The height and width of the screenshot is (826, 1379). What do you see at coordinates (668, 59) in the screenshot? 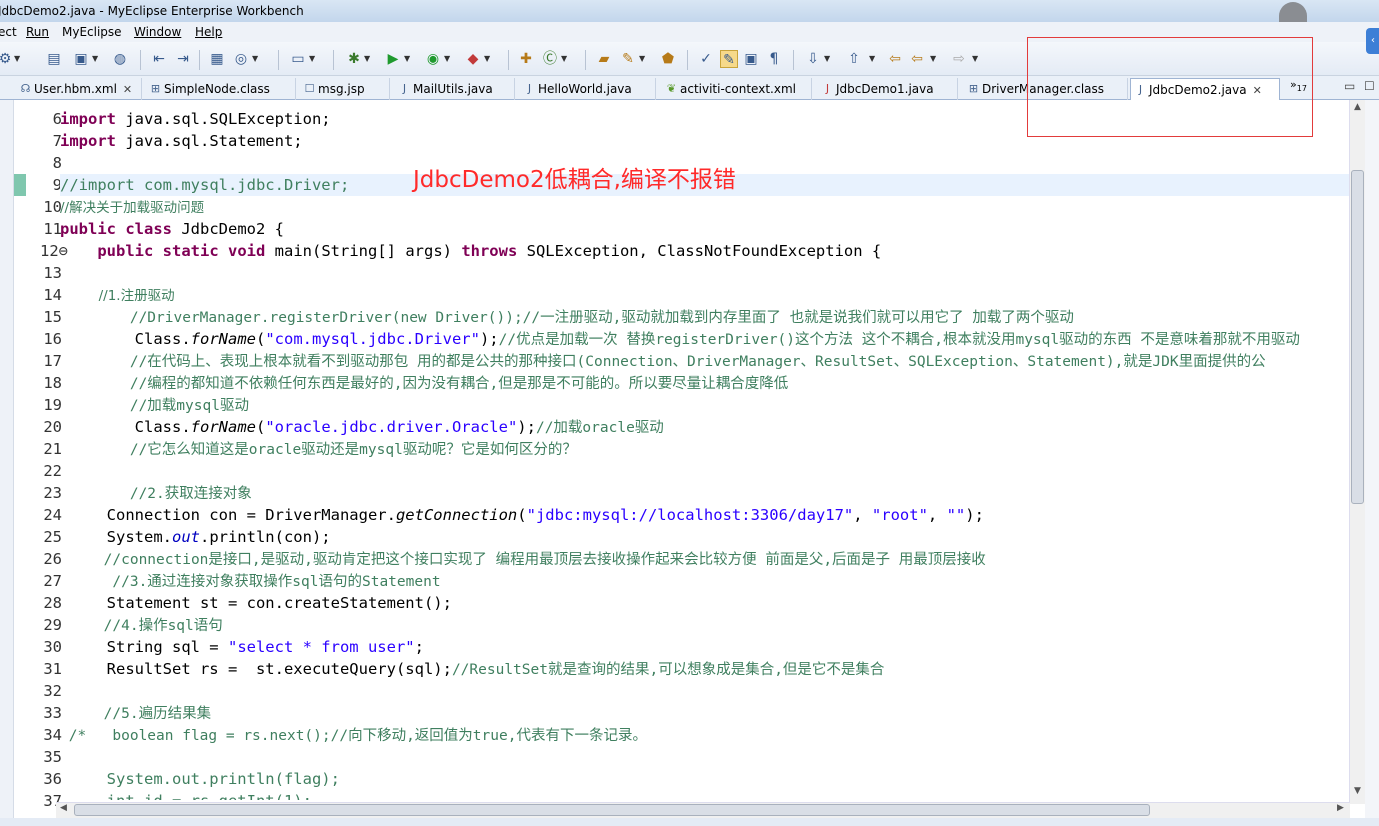
I see `open-perspective-icon: ⬟` at bounding box center [668, 59].